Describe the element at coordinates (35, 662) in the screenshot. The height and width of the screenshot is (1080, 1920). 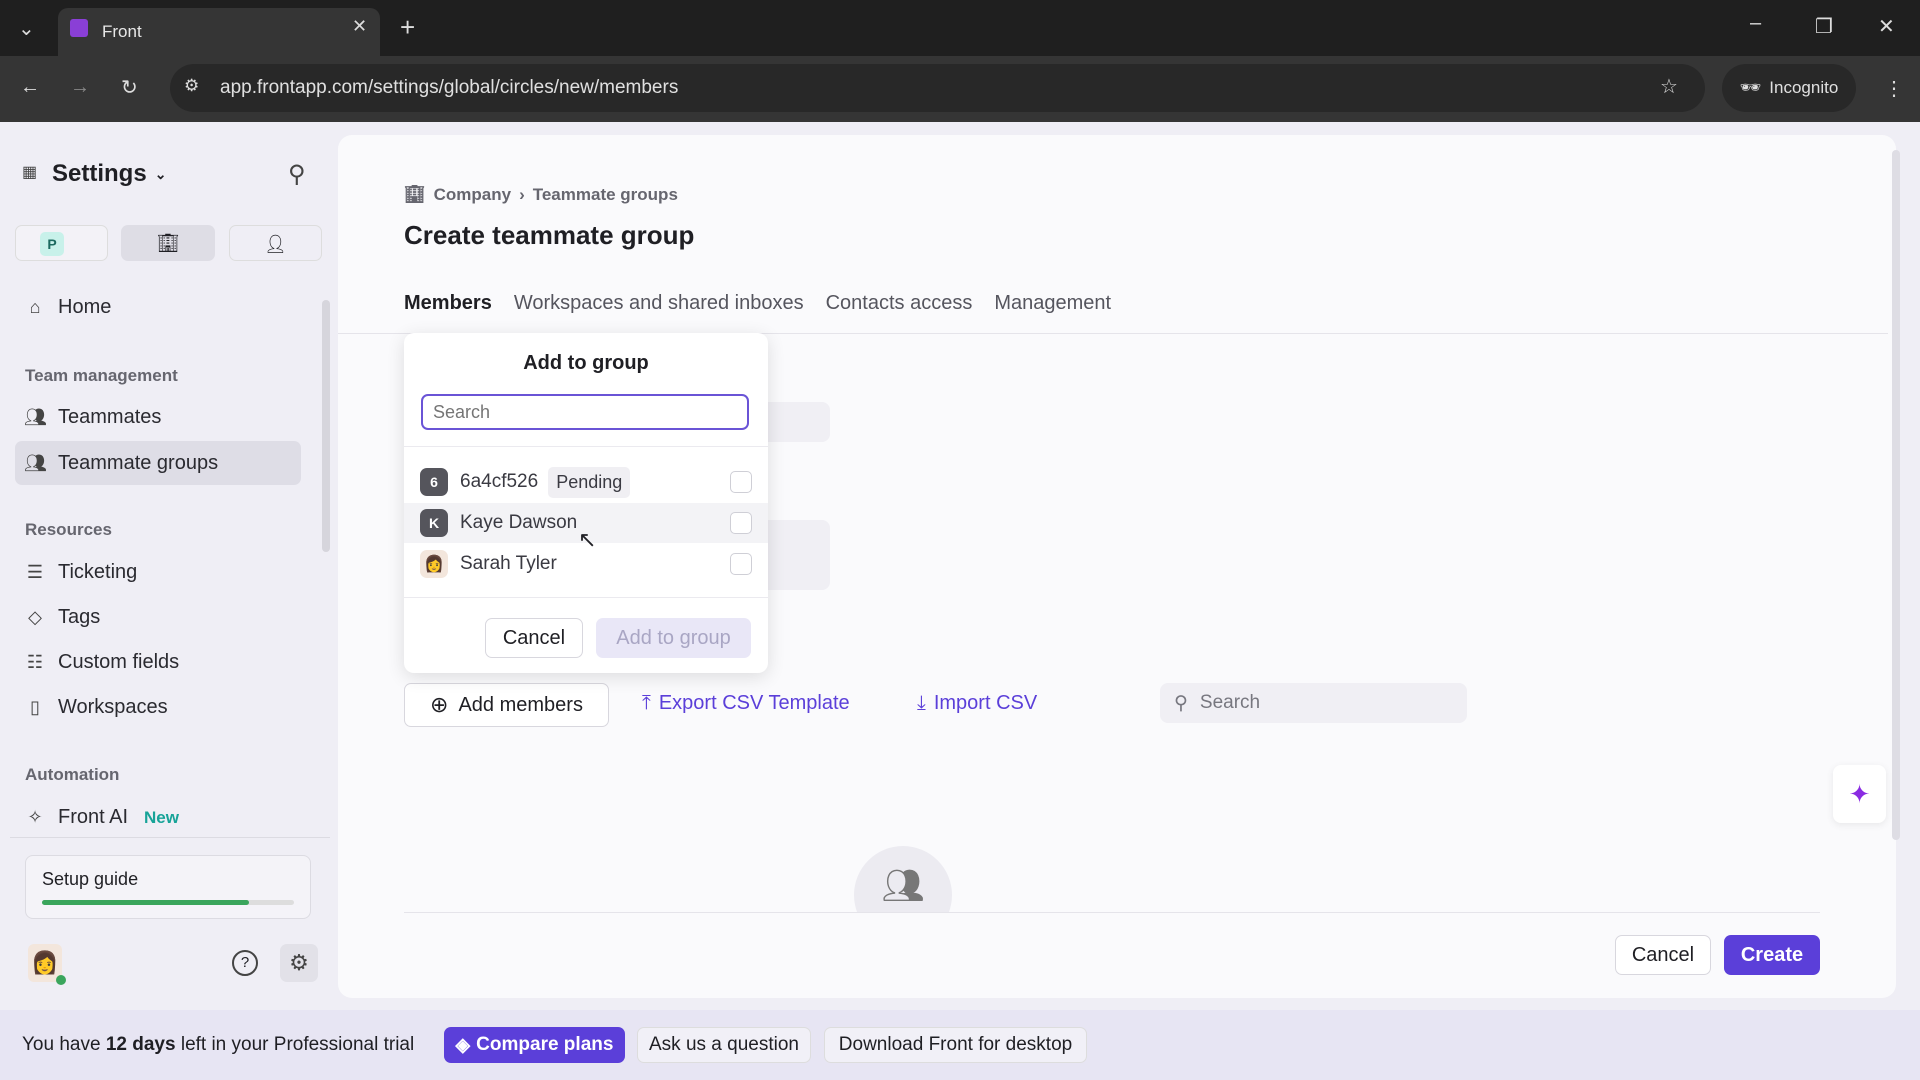
I see `fields-icon: ☷` at that location.